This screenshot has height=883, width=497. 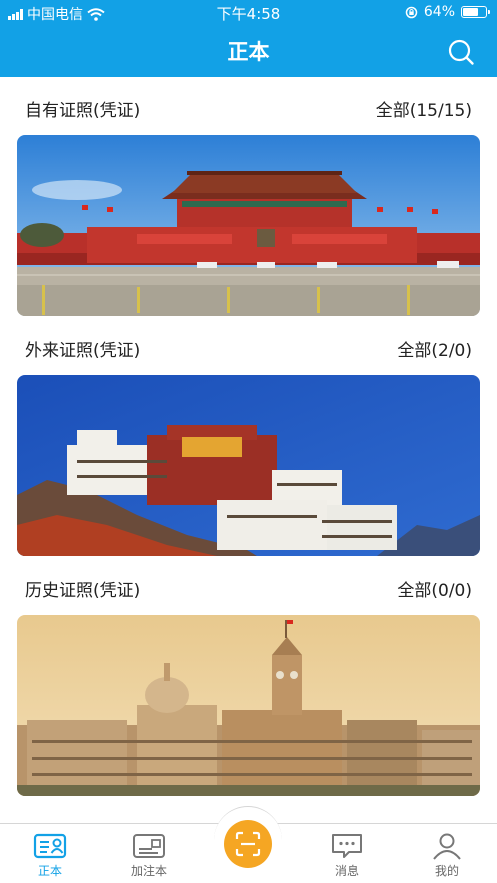 I want to click on scan-button, so click(x=248, y=844).